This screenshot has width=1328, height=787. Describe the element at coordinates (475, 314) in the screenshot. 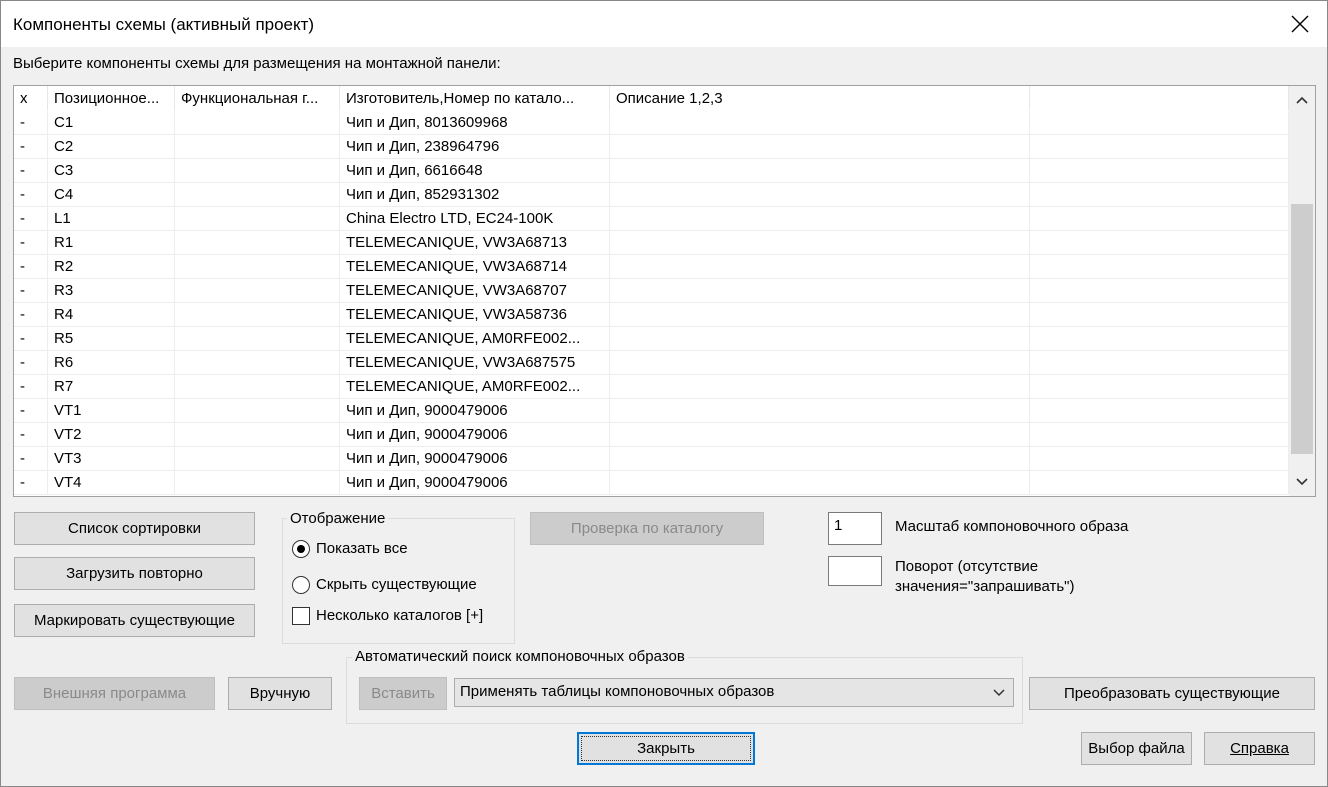

I see `row-manufacturer-cell: TELEMECANIQUE, VW3A58736` at that location.